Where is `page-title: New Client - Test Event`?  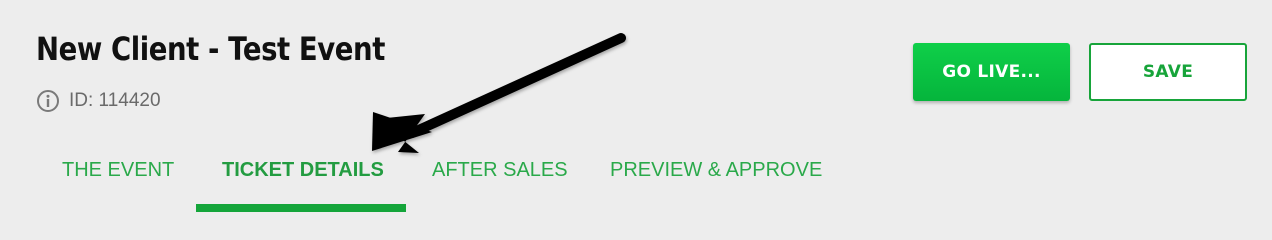 page-title: New Client - Test Event is located at coordinates (210, 49).